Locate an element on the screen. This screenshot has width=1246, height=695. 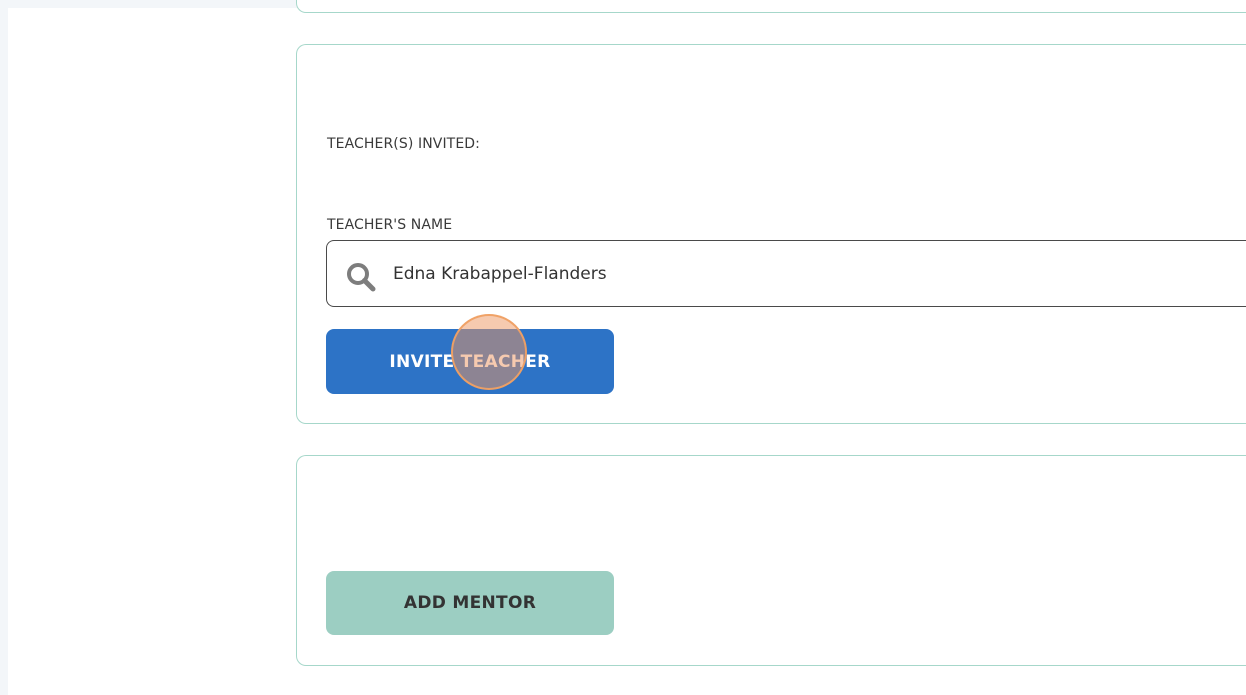
teacher-search-field is located at coordinates (786, 273).